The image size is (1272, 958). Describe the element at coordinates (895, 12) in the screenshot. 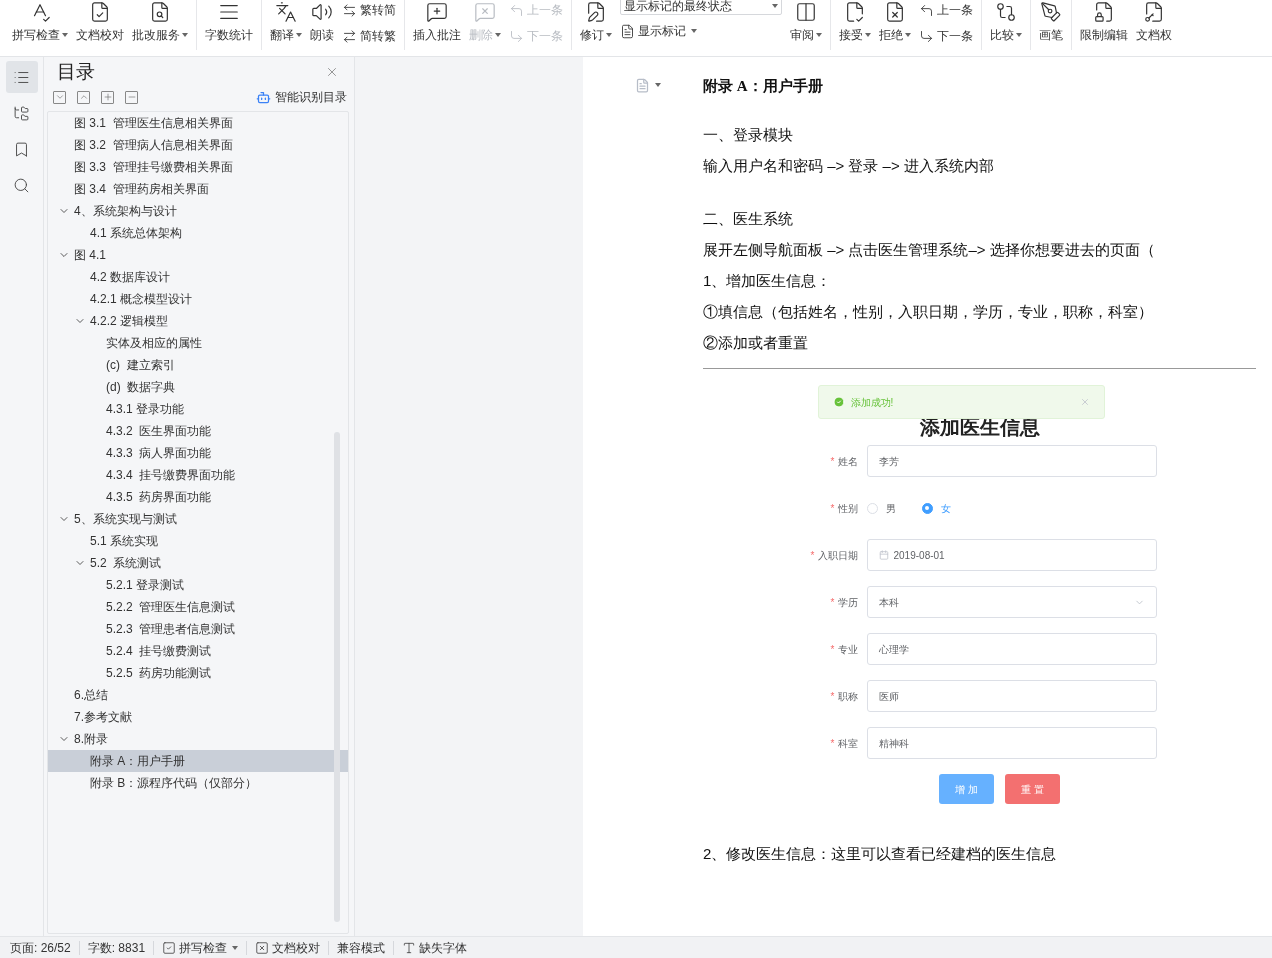

I see `document-x-icon` at that location.